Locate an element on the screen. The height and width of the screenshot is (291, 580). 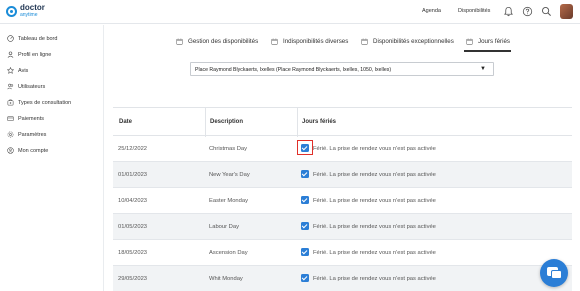
sidebar-item-label: Mon compte is located at coordinates (33, 150).